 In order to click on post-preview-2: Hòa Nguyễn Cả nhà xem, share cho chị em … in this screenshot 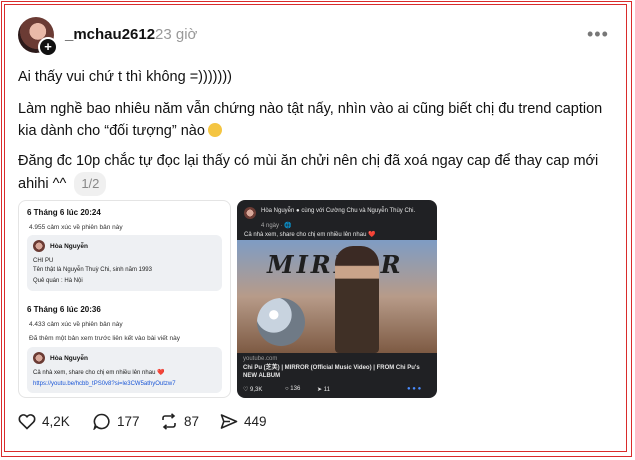, I will do `click(124, 370)`.